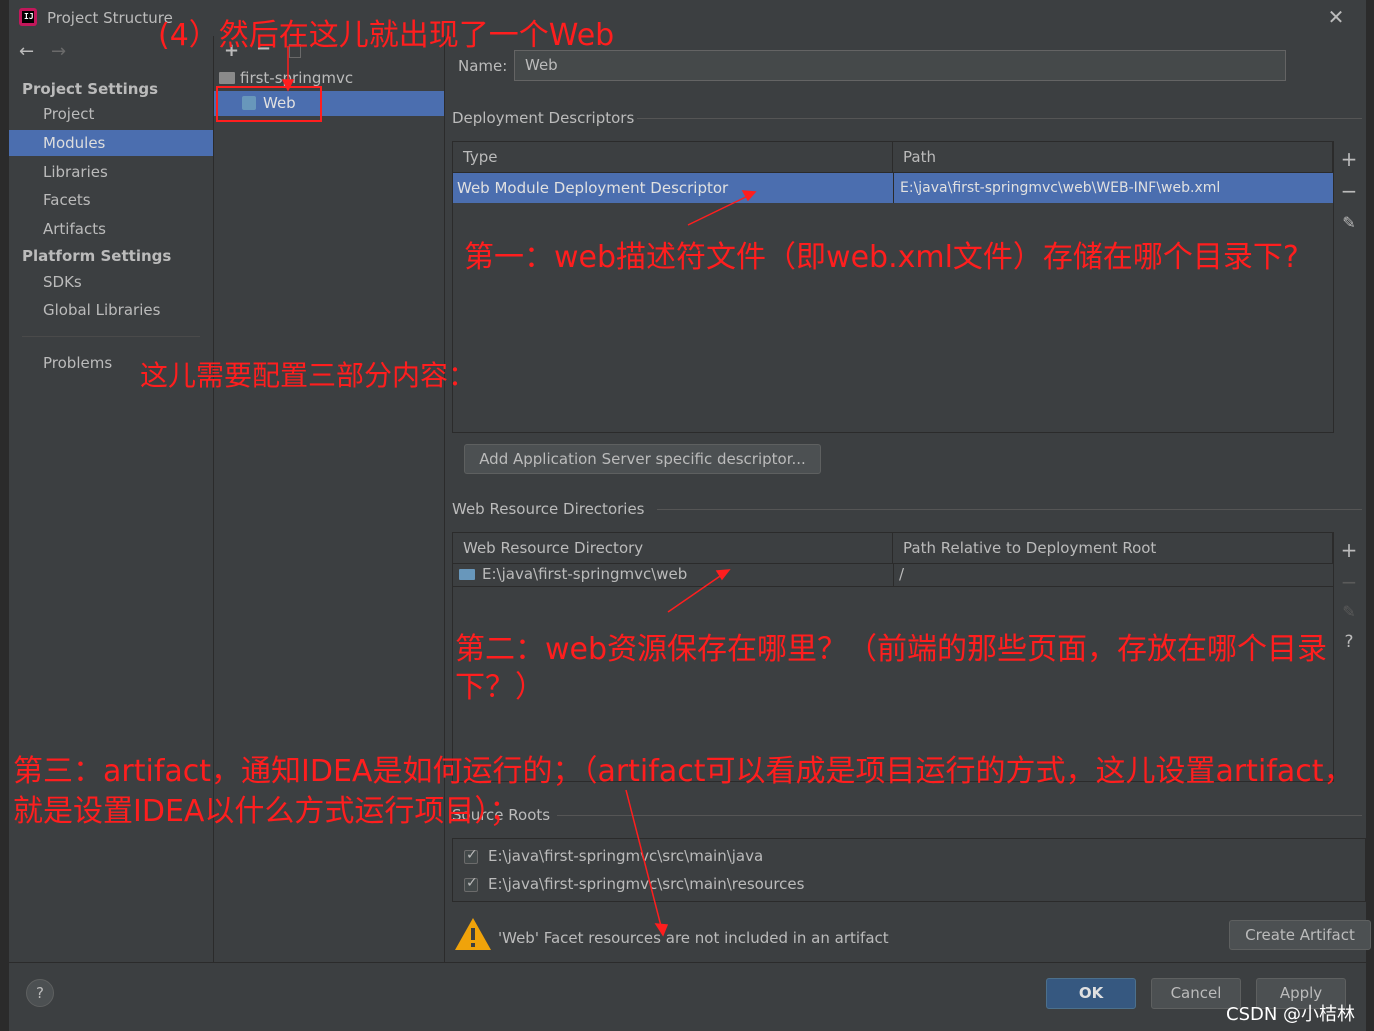 The height and width of the screenshot is (1031, 1374). What do you see at coordinates (1291, 1014) in the screenshot?
I see `csdn-watermark: CSDN @小桔林` at bounding box center [1291, 1014].